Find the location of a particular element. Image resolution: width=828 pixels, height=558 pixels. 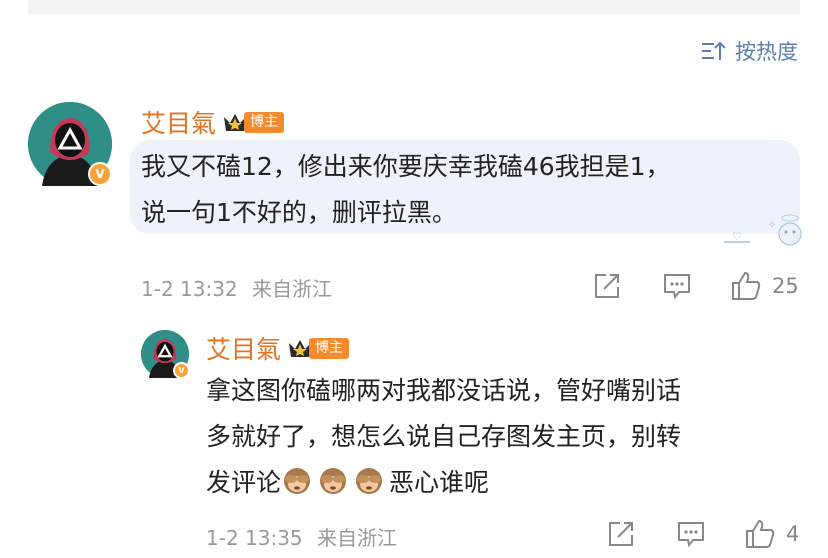

comment-text-line: 拿这图你磕哪两对我都没话说，管好嘴别话 is located at coordinates (444, 390).